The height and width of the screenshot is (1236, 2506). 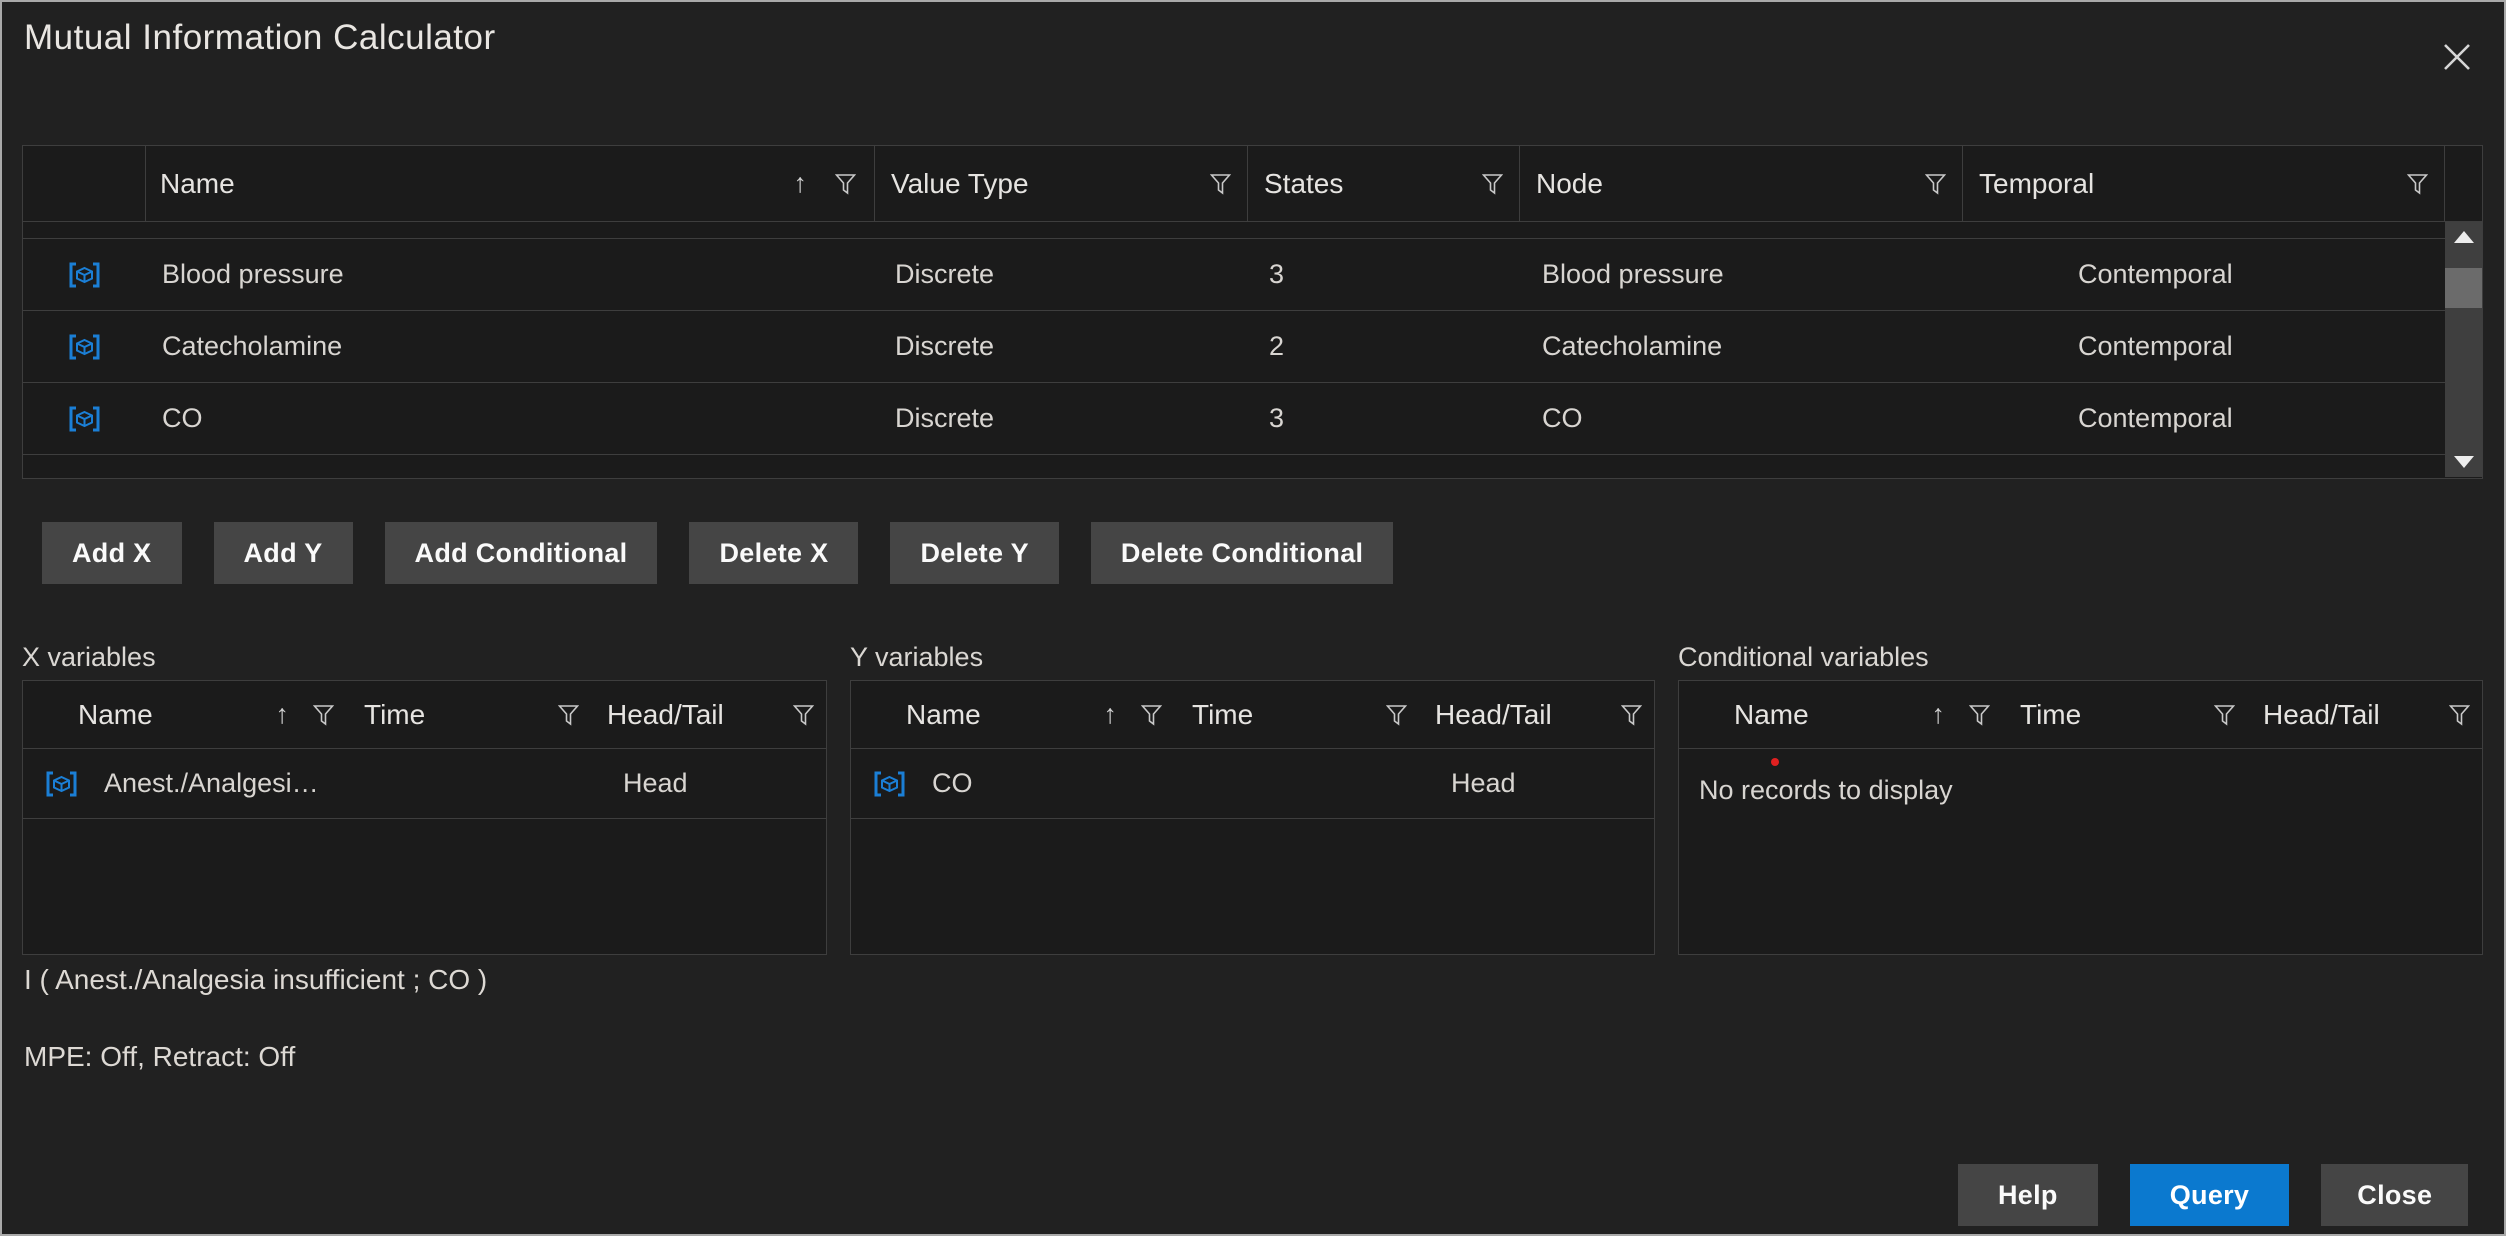 What do you see at coordinates (1384, 183) in the screenshot?
I see `column-header-states: States` at bounding box center [1384, 183].